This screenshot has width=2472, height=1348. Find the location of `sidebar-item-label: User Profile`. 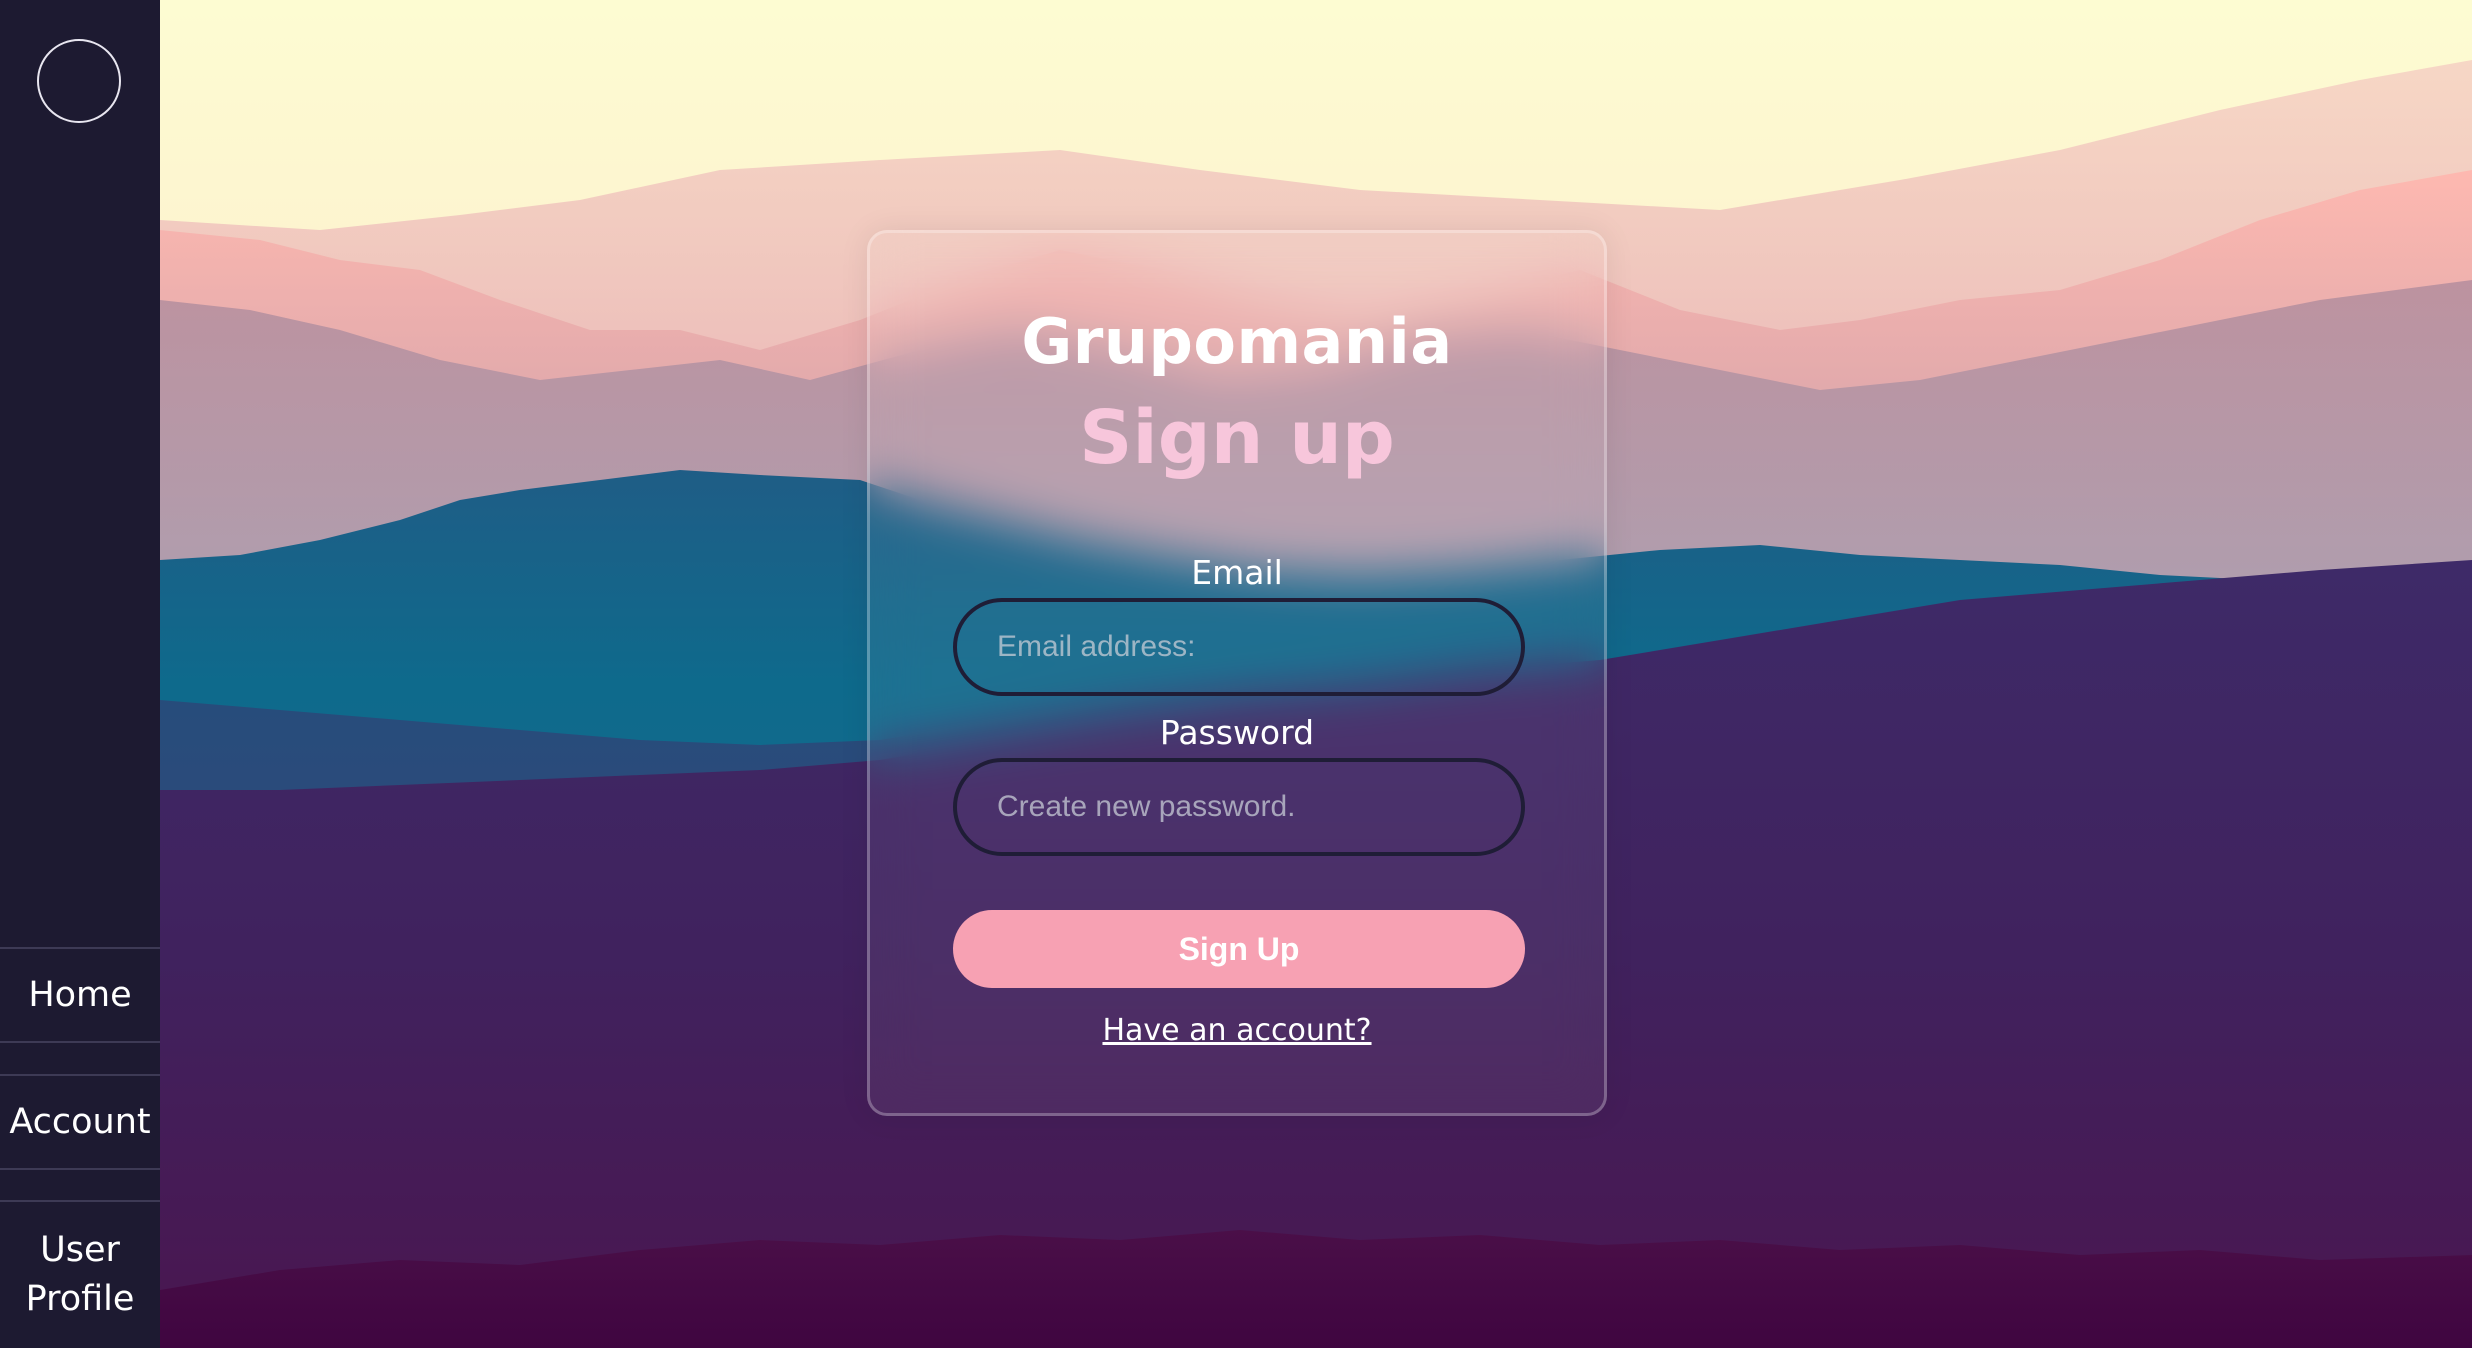

sidebar-item-label: User Profile is located at coordinates (80, 1274).